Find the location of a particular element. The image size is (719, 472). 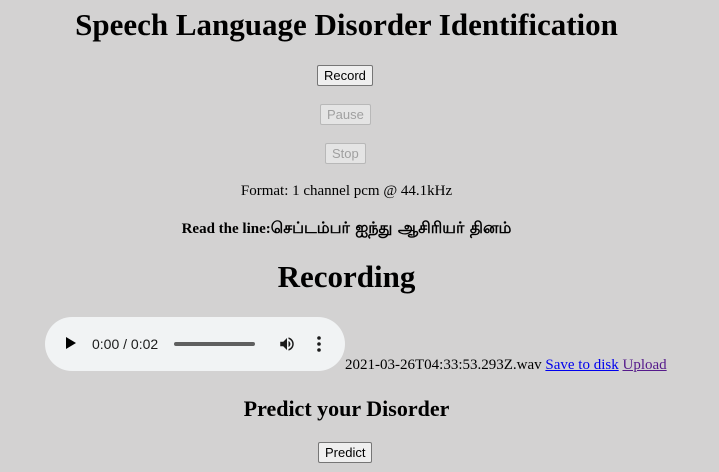

predict-button: Predict is located at coordinates (345, 452).